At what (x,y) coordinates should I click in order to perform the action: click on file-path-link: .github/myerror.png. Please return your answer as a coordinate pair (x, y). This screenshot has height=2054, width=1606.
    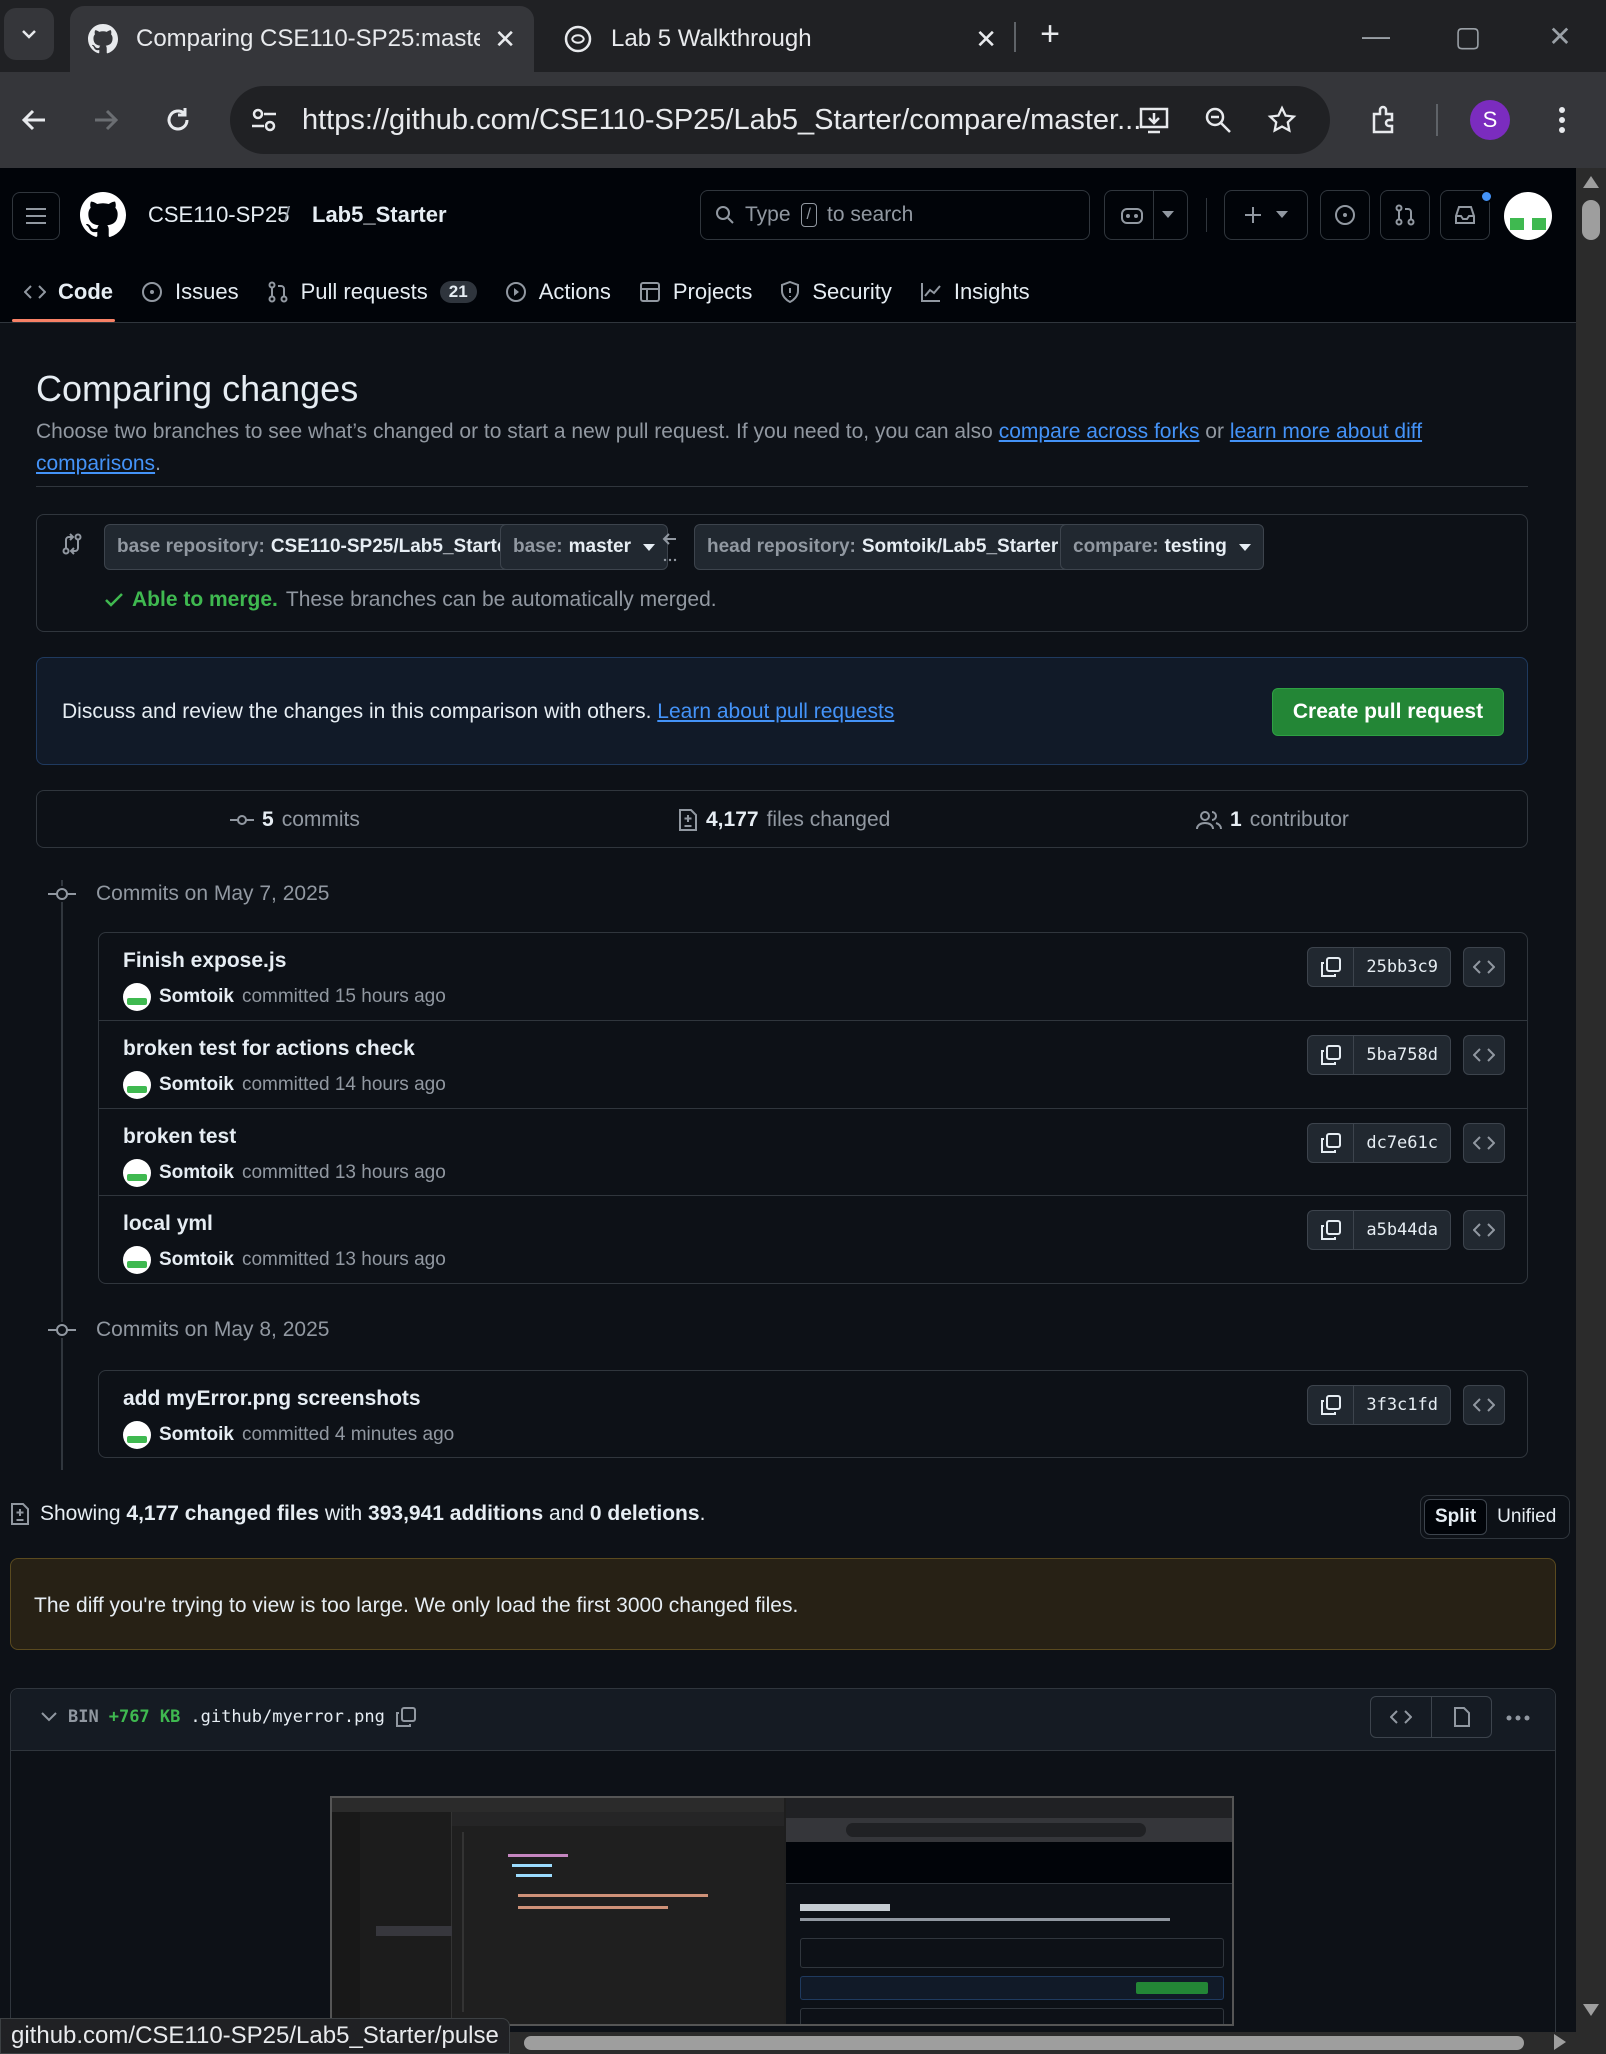
    Looking at the image, I should click on (287, 1717).